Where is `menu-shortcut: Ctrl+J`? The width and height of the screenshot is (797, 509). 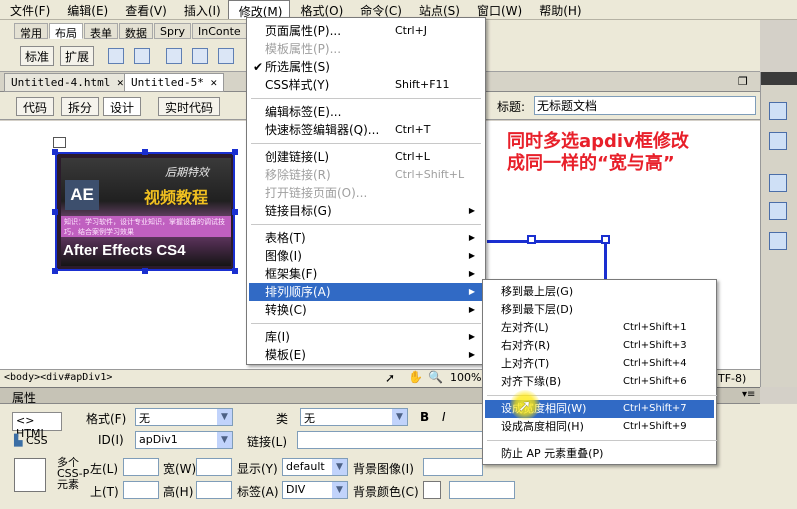
menu-shortcut: Ctrl+J is located at coordinates (411, 30).